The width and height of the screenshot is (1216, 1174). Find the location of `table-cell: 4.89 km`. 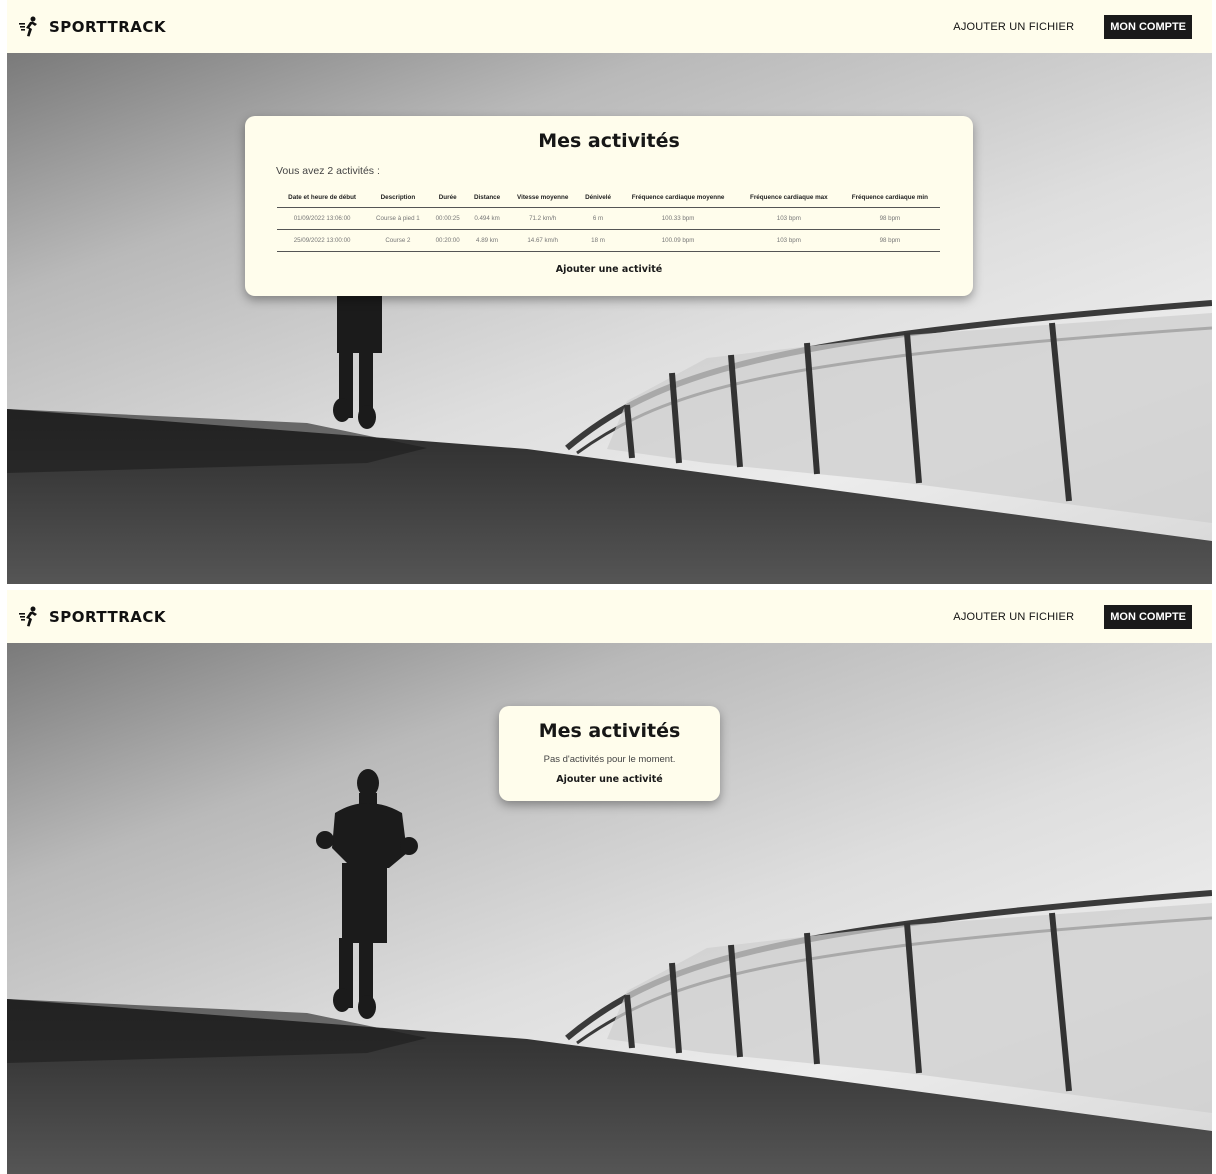

table-cell: 4.89 km is located at coordinates (487, 240).